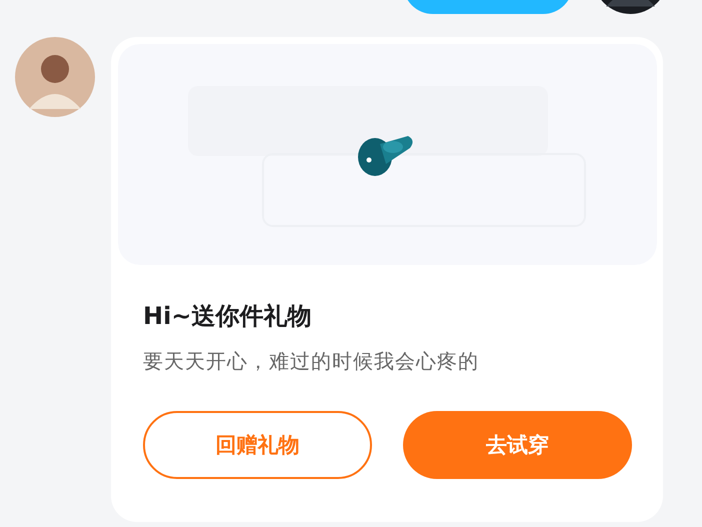 The height and width of the screenshot is (527, 702). I want to click on try-on-button: 去试穿, so click(517, 445).